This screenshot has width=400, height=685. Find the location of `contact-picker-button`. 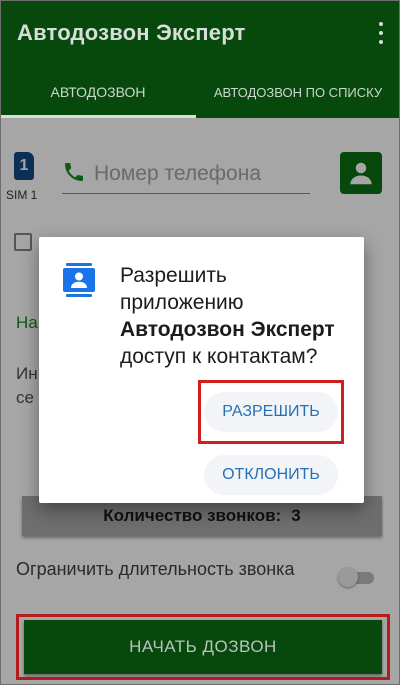

contact-picker-button is located at coordinates (361, 173).